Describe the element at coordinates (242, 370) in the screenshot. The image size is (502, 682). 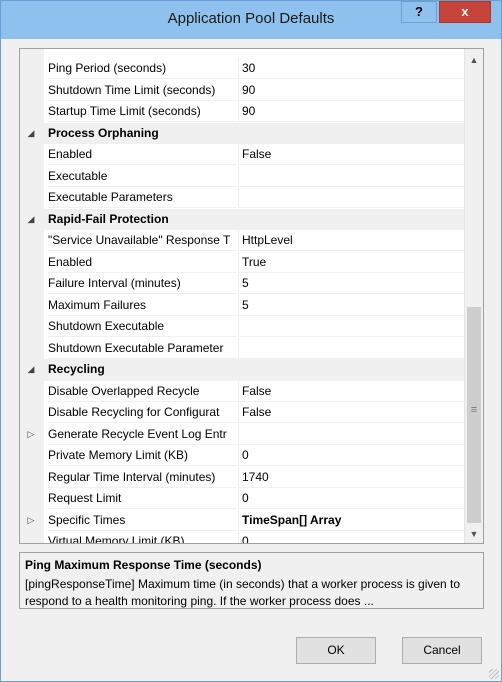
I see `category-row: ◢ Recycling` at that location.